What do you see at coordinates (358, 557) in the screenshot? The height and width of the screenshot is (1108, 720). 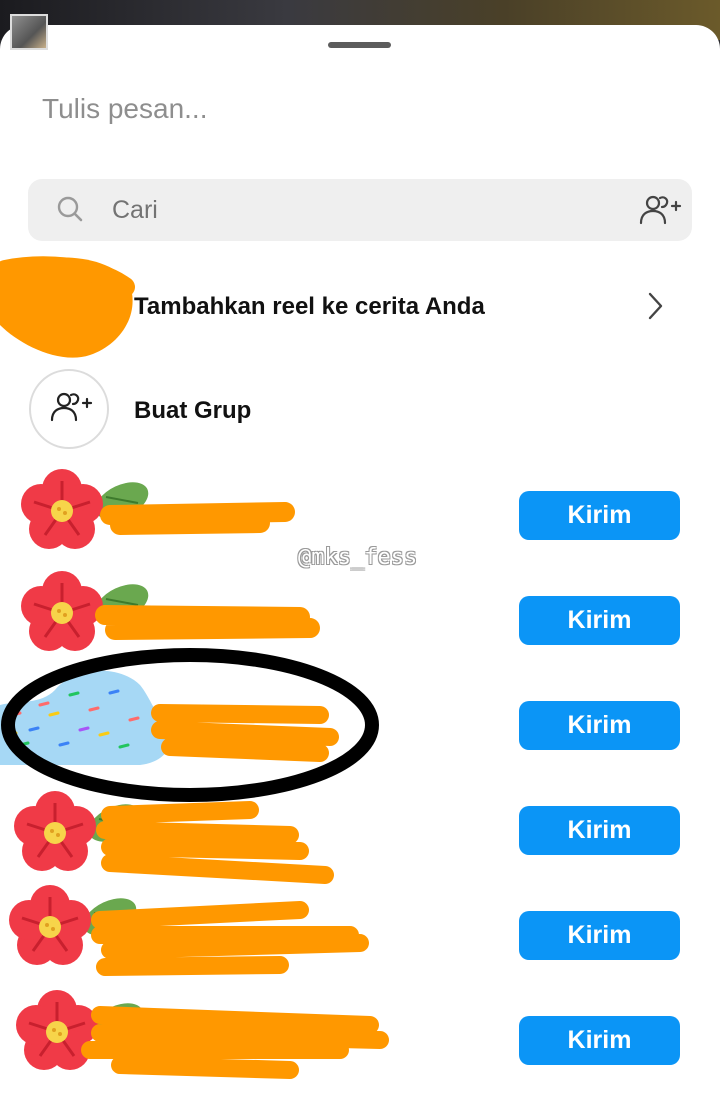 I see `watermark-text: @mks_fess` at bounding box center [358, 557].